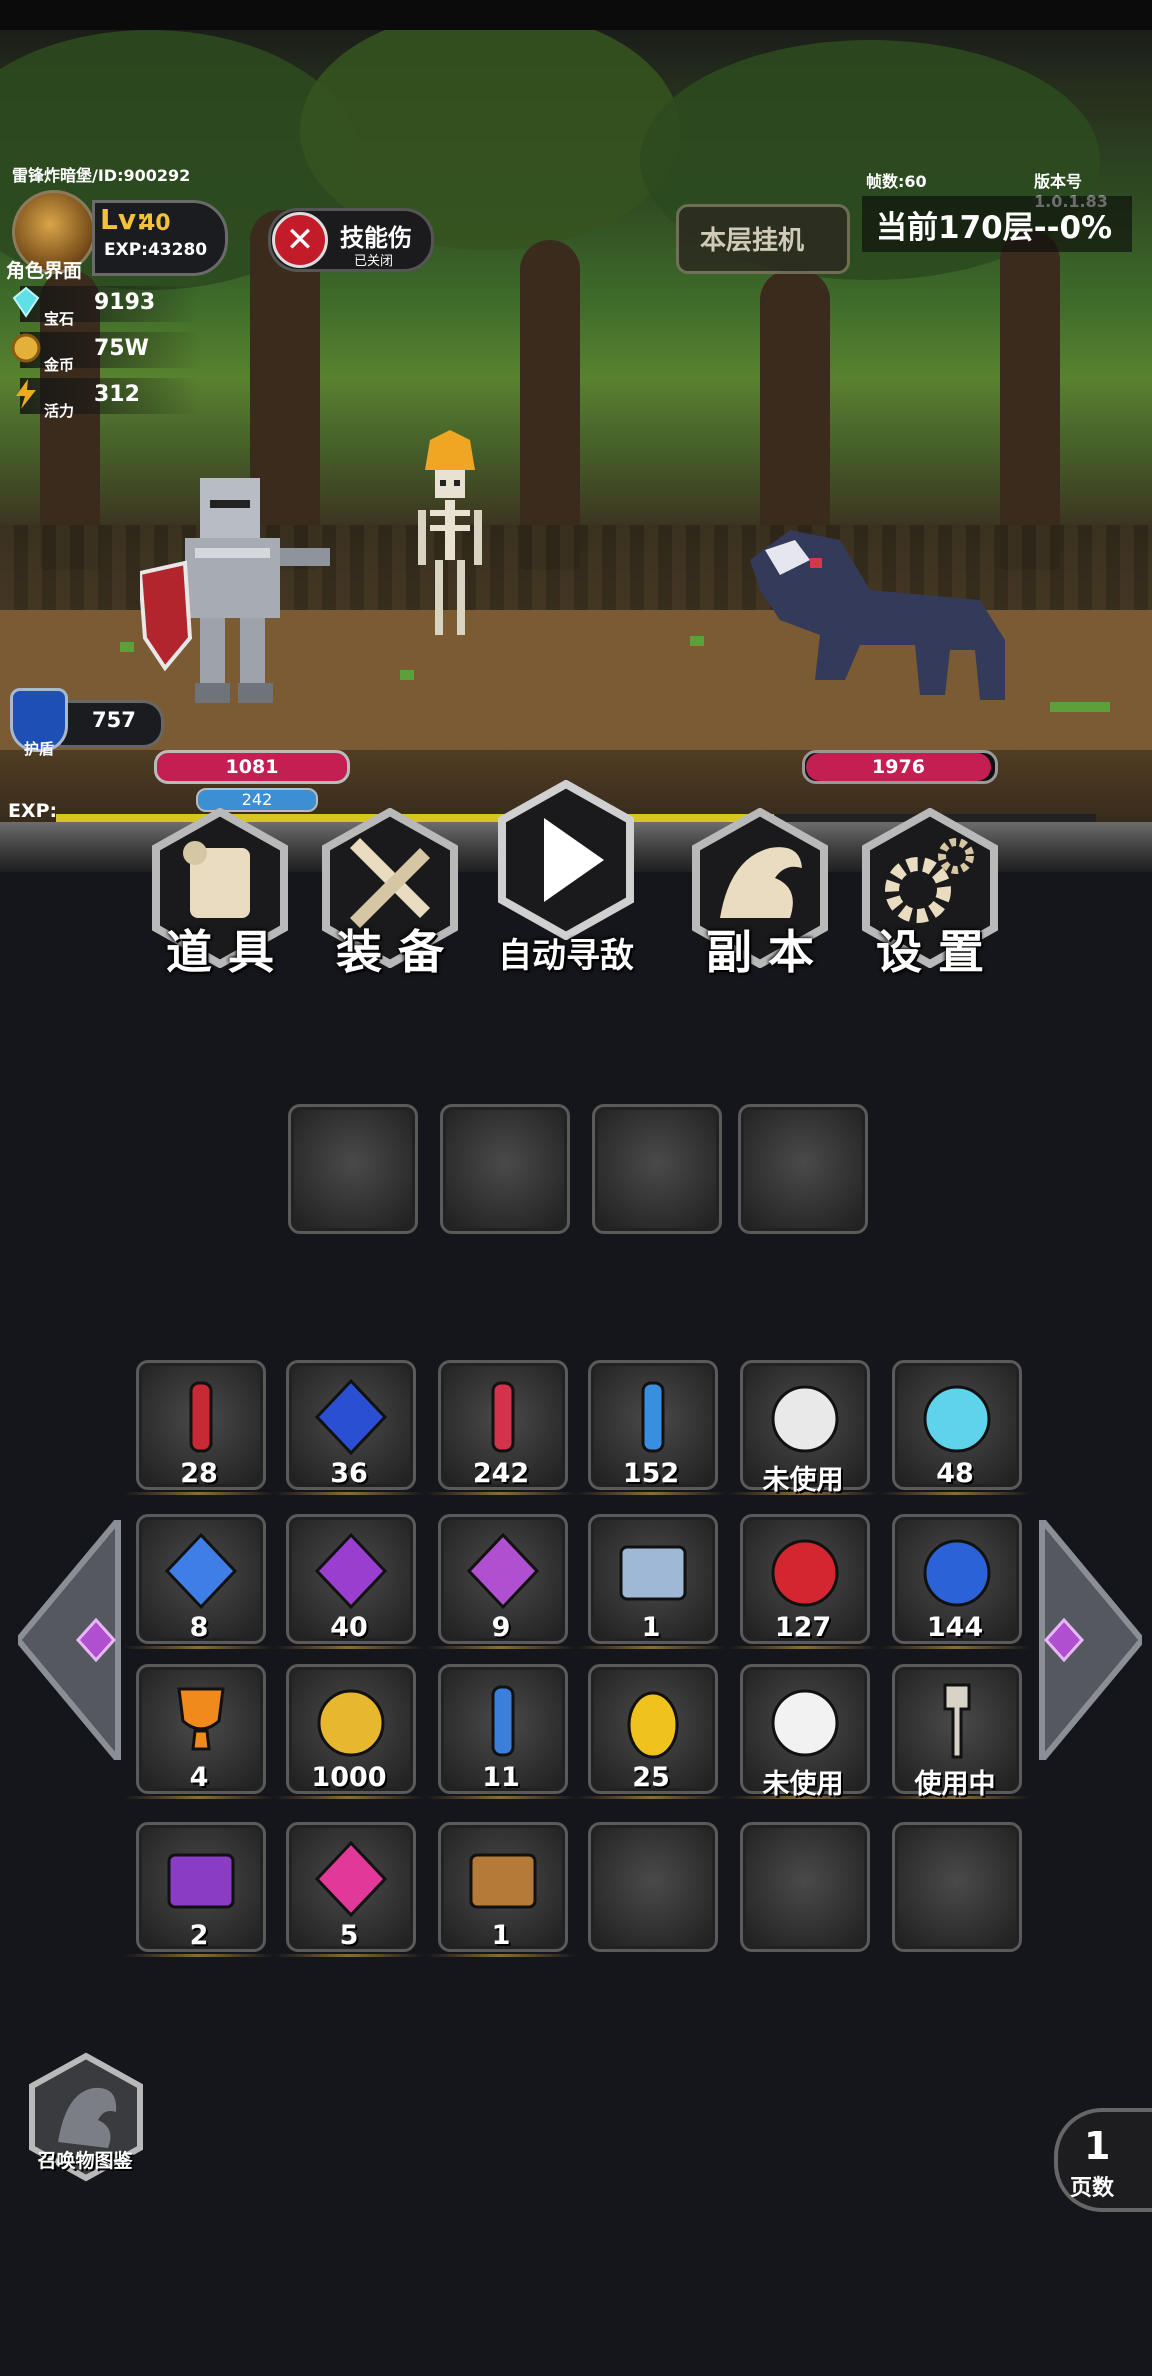  I want to click on menu-label: 装 备, so click(389, 952).